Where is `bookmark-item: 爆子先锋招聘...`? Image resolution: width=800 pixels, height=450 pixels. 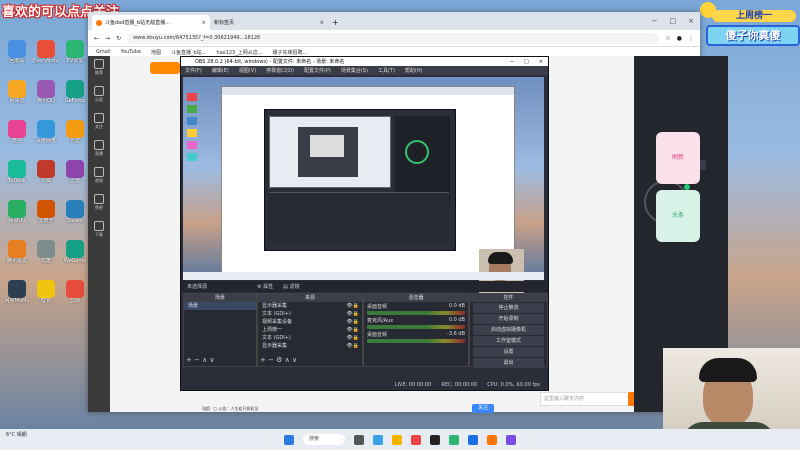 bookmark-item: 爆子先锋招聘... is located at coordinates (290, 52).